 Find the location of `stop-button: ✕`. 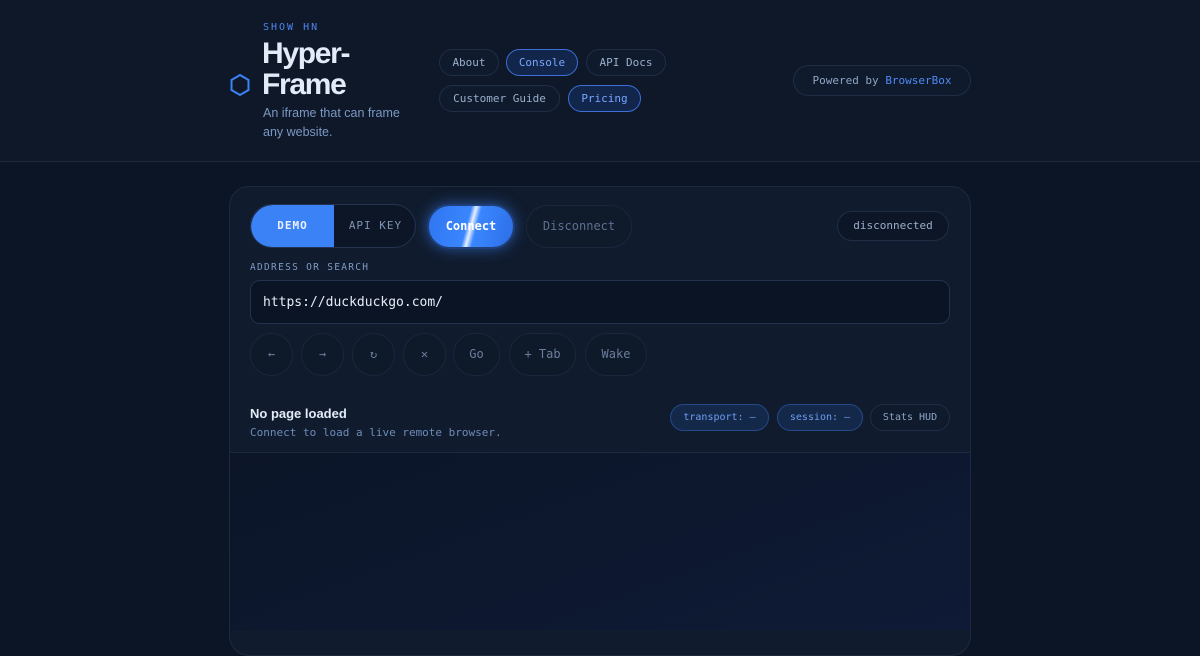

stop-button: ✕ is located at coordinates (424, 354).